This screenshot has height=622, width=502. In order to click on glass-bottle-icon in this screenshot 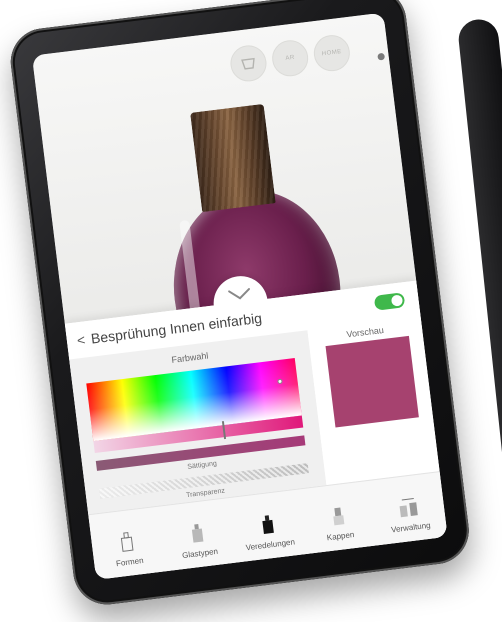, I will do `click(198, 533)`.